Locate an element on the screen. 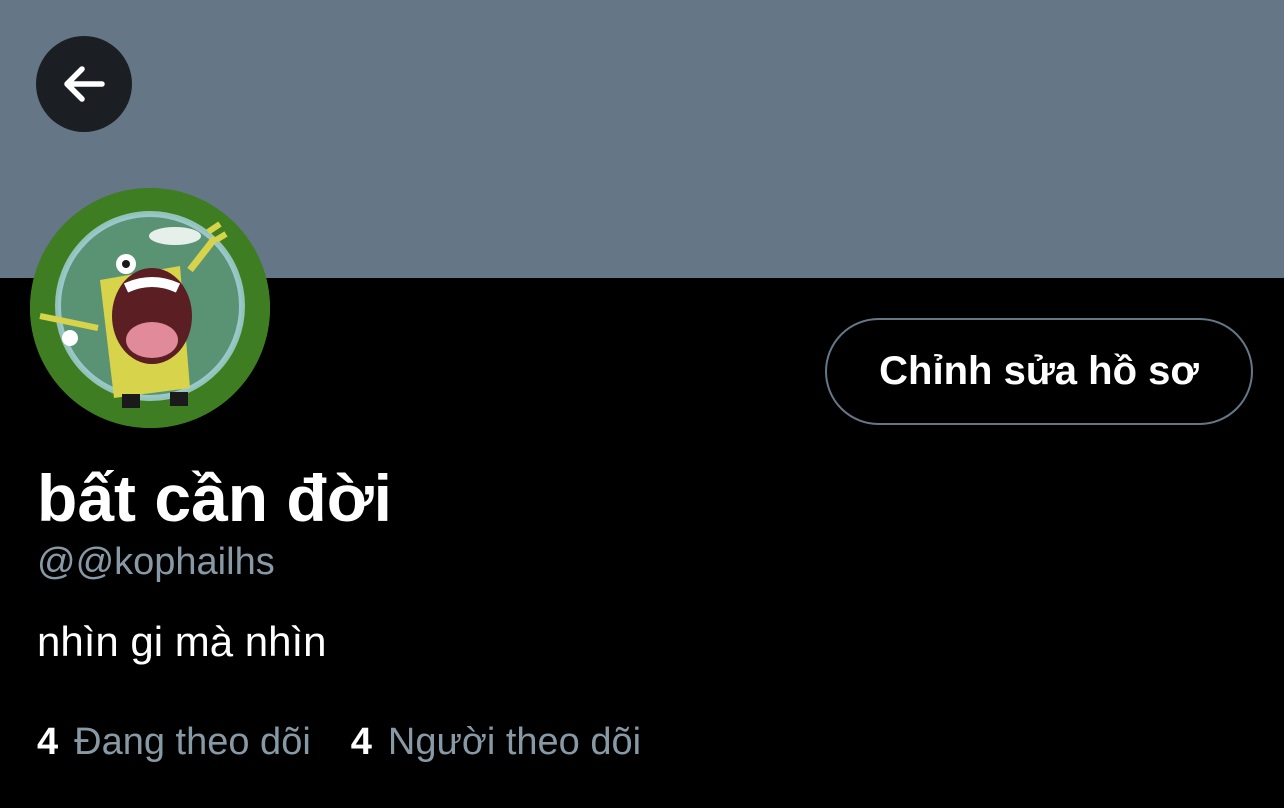 This screenshot has height=808, width=1284. following-count: 4 is located at coordinates (48, 742).